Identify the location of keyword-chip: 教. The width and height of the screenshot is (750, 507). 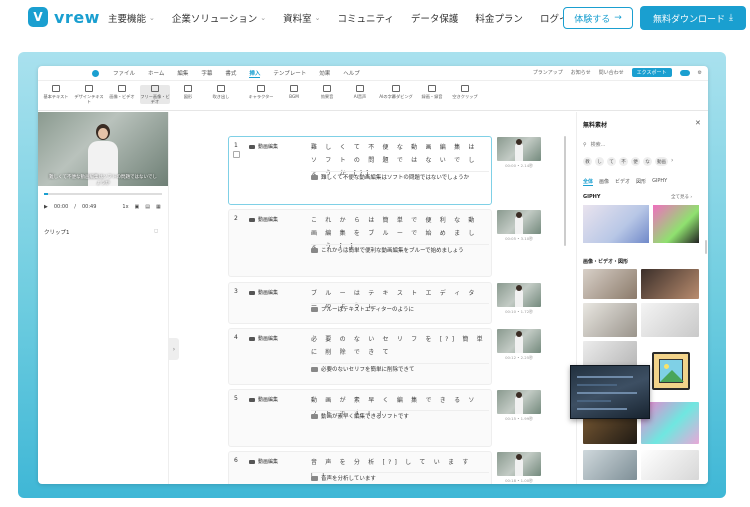
(587, 161).